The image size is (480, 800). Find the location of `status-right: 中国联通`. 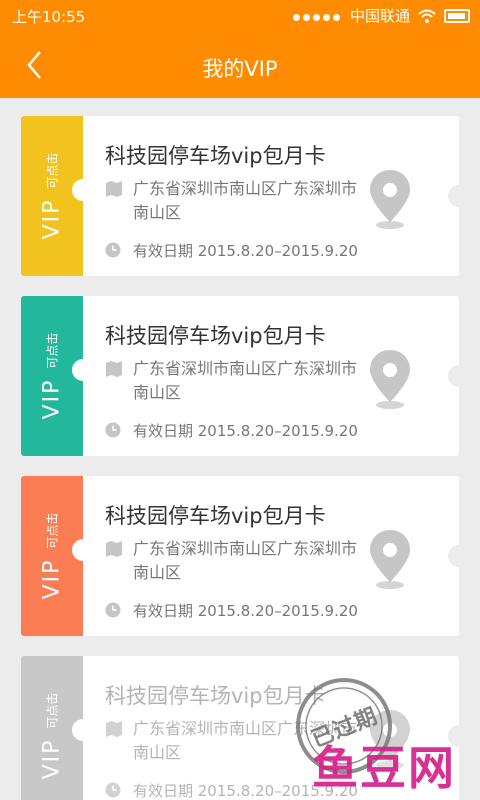

status-right: 中国联通 is located at coordinates (381, 15).